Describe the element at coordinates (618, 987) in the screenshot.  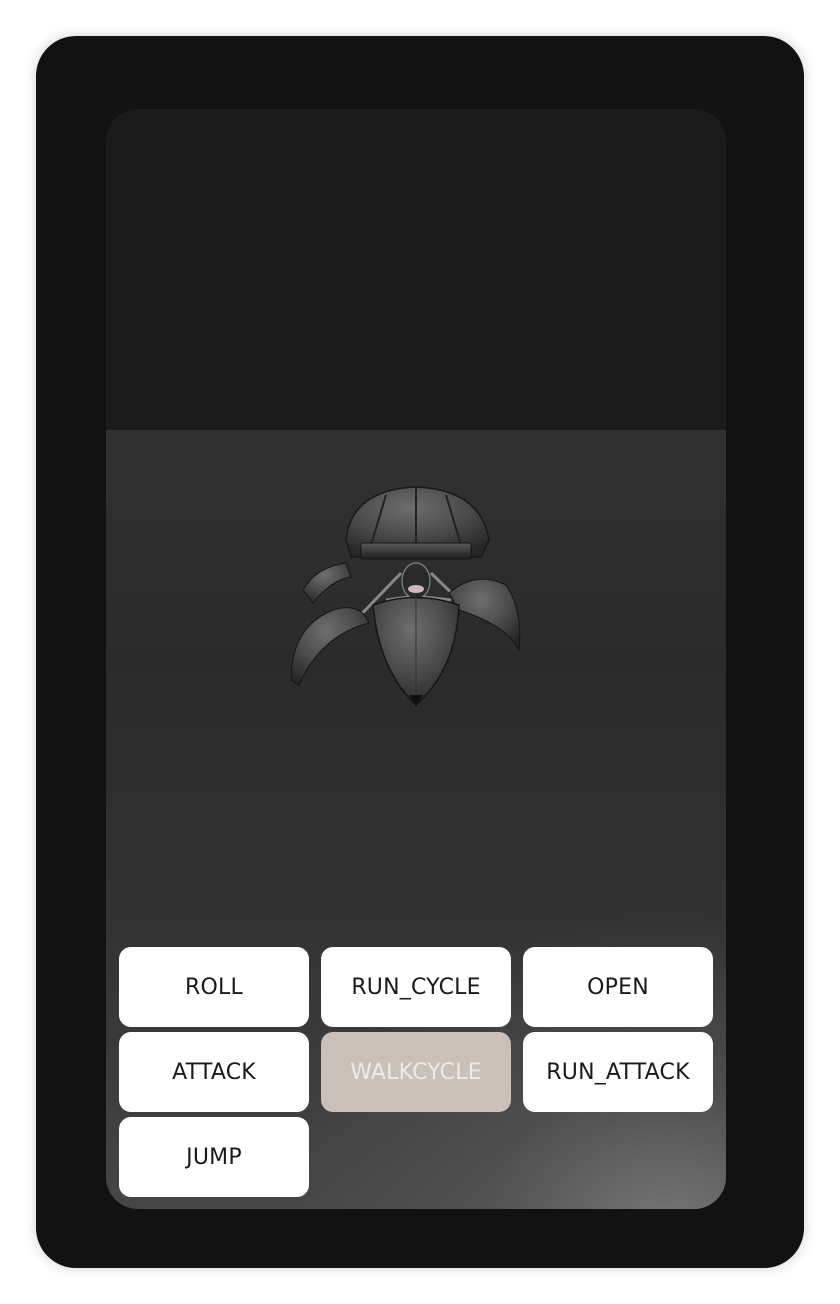
I see `open-button: OPEN` at that location.